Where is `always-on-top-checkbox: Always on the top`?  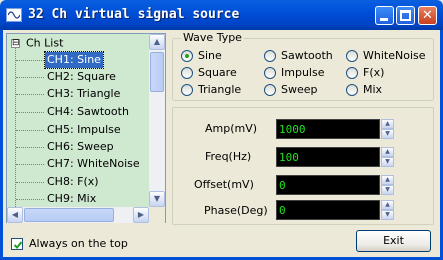 always-on-top-checkbox: Always on the top is located at coordinates (69, 244).